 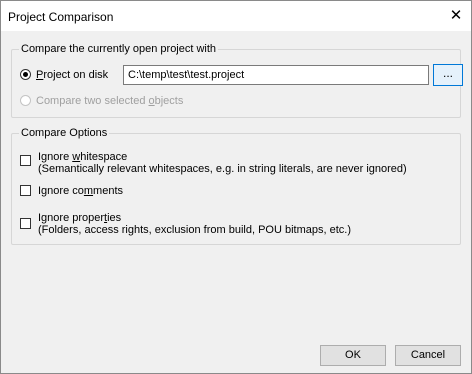 What do you see at coordinates (25, 160) in the screenshot?
I see `ignore-whitespace-checkbox` at bounding box center [25, 160].